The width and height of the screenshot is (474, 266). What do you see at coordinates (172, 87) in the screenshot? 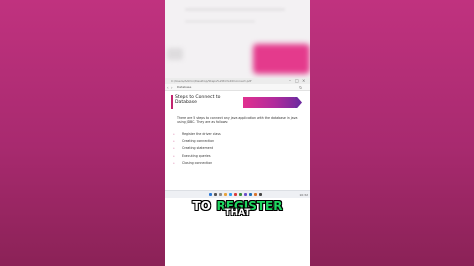
I see `forward-icon: ›` at bounding box center [172, 87].